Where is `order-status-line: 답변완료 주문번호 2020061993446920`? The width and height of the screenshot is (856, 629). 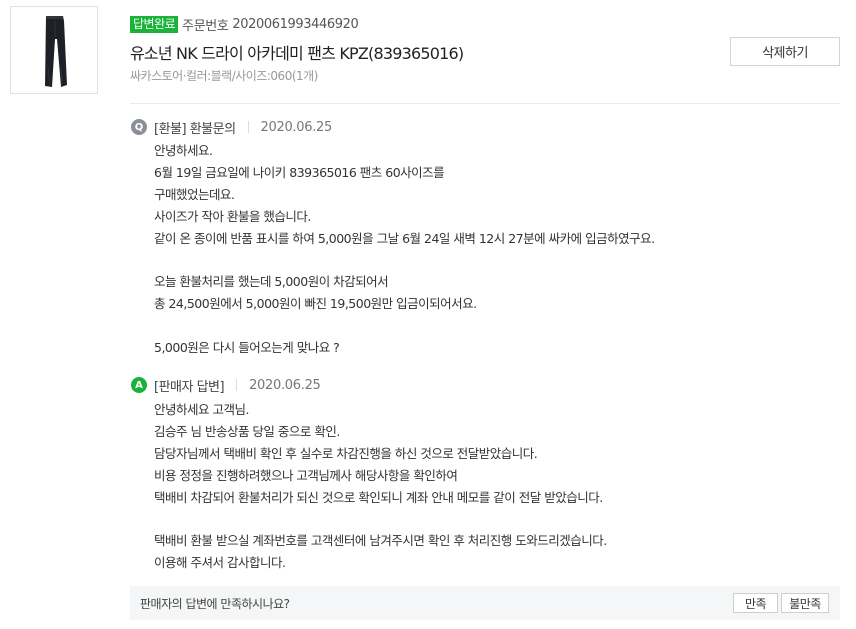 order-status-line: 답변완료 주문번호 2020061993446920 is located at coordinates (244, 25).